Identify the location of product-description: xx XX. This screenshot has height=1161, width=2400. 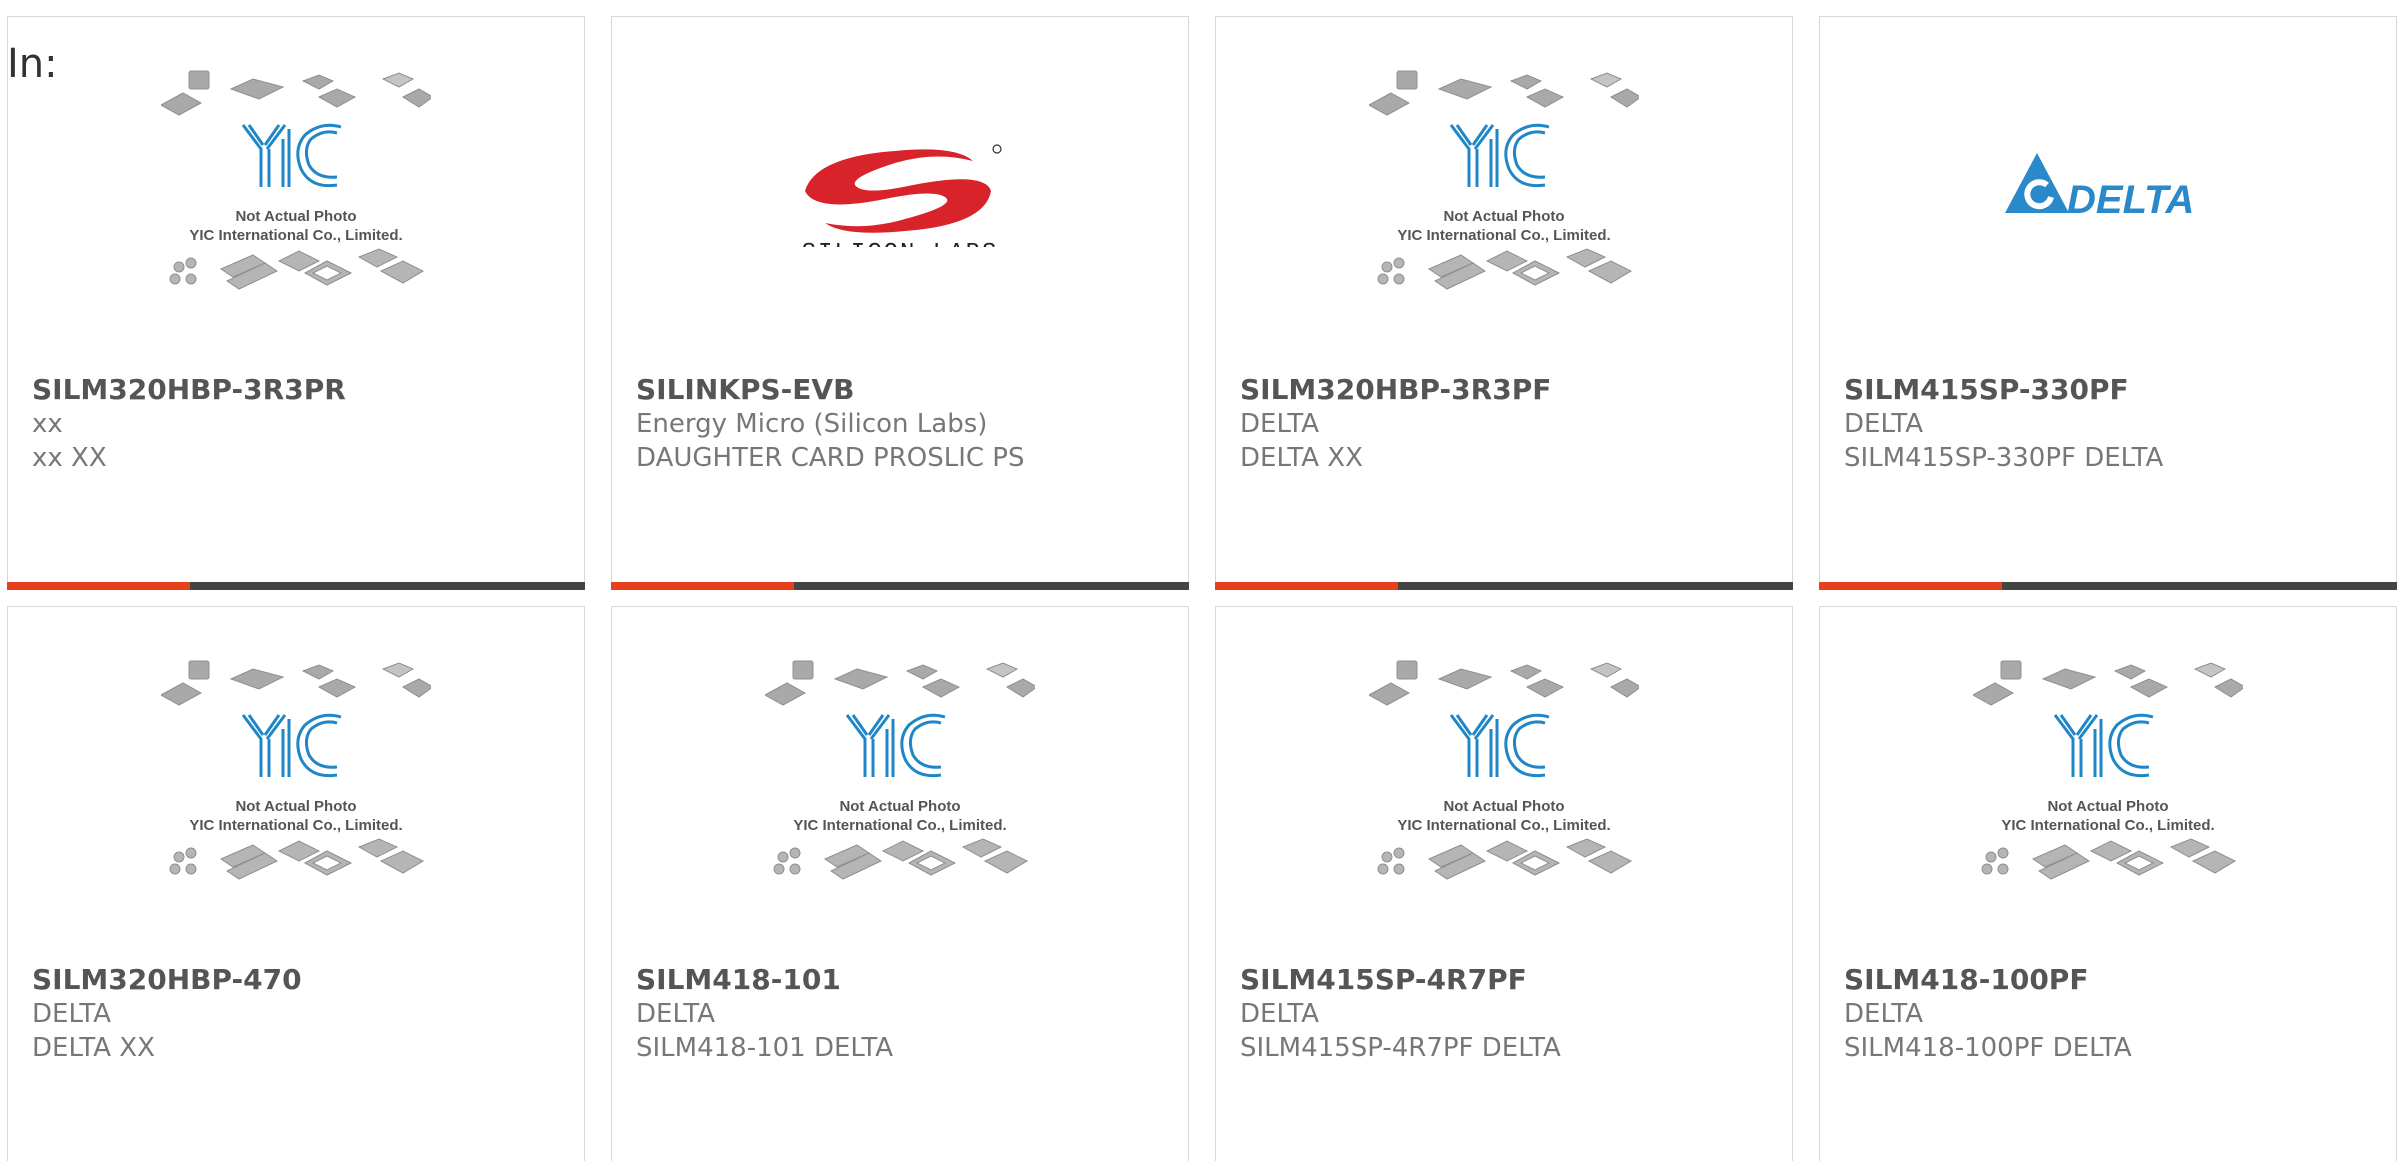
(69, 458).